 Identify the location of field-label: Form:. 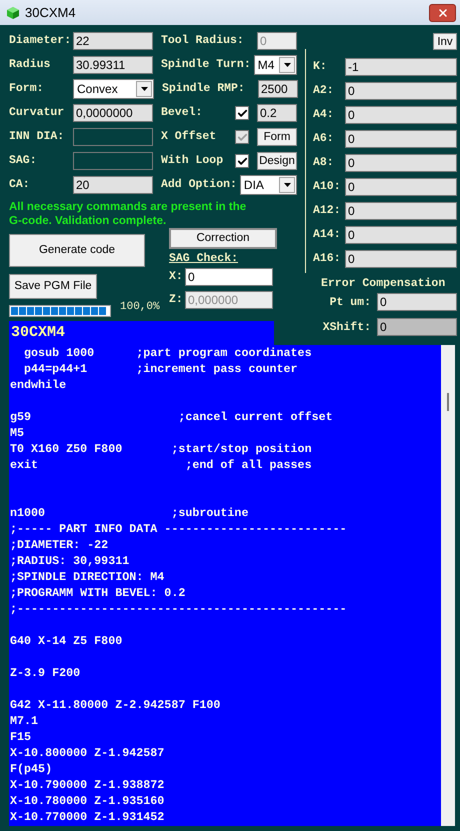
(27, 89).